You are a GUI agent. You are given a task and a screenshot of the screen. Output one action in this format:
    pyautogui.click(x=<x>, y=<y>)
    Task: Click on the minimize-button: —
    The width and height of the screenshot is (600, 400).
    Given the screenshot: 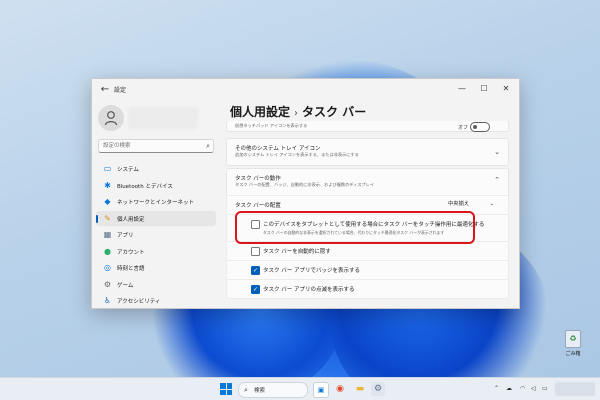 What is the action you would take?
    pyautogui.click(x=462, y=89)
    